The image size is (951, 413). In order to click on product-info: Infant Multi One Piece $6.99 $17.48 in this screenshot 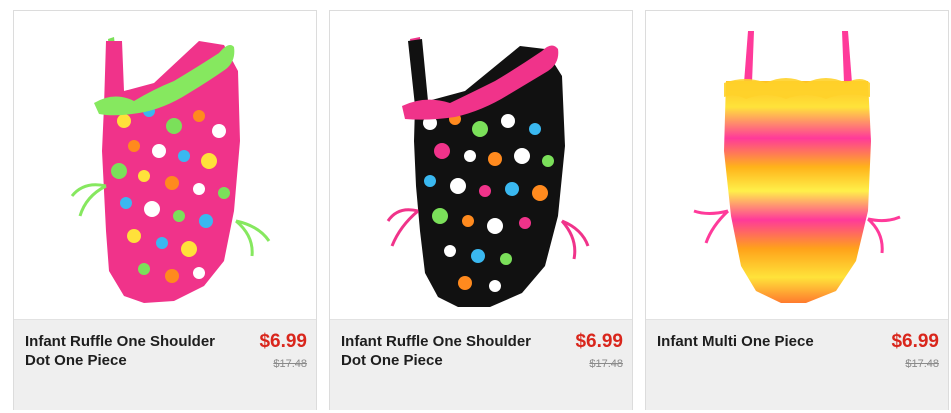, I will do `click(797, 364)`.